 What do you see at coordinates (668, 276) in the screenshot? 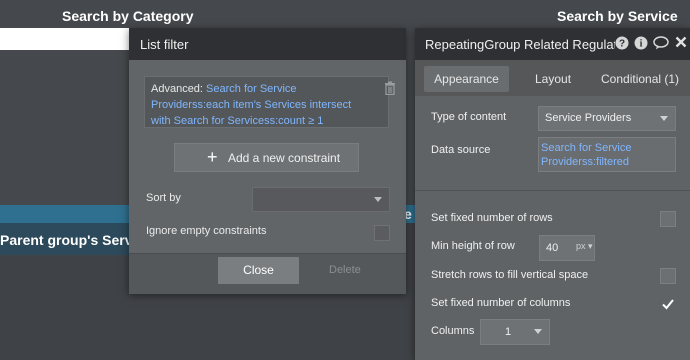
I see `stretch-rows-checkbox` at bounding box center [668, 276].